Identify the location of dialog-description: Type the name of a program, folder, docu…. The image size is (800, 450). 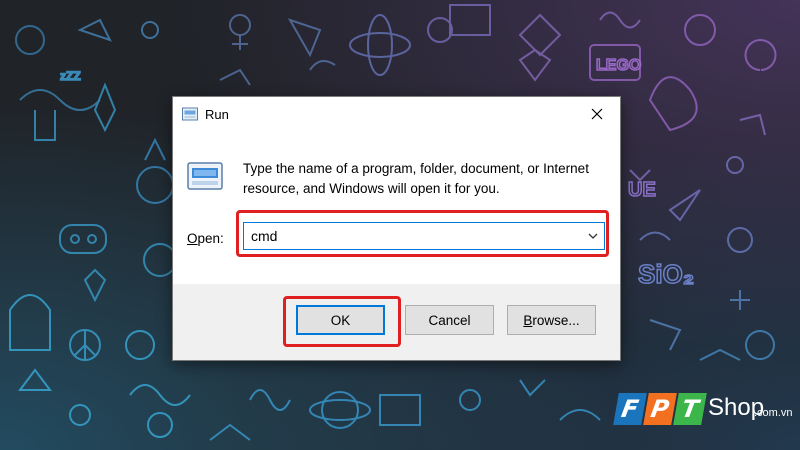
(416, 178).